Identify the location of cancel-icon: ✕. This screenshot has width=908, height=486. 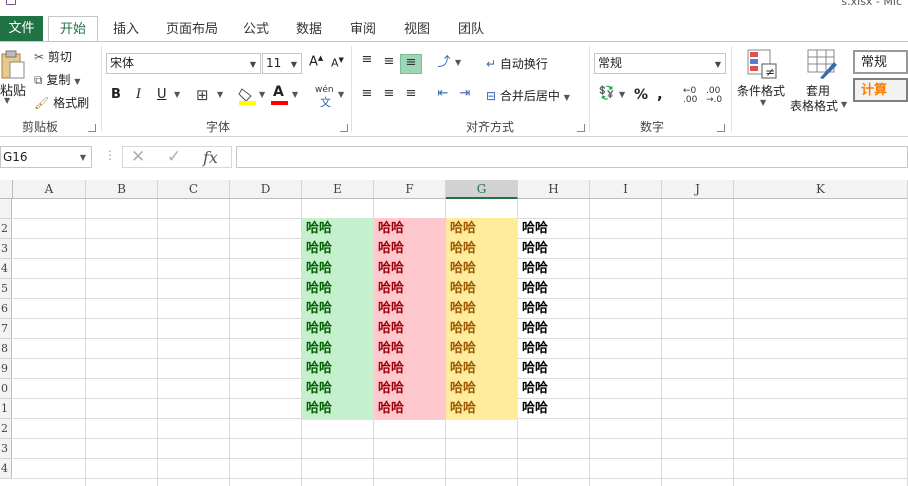
(138, 157).